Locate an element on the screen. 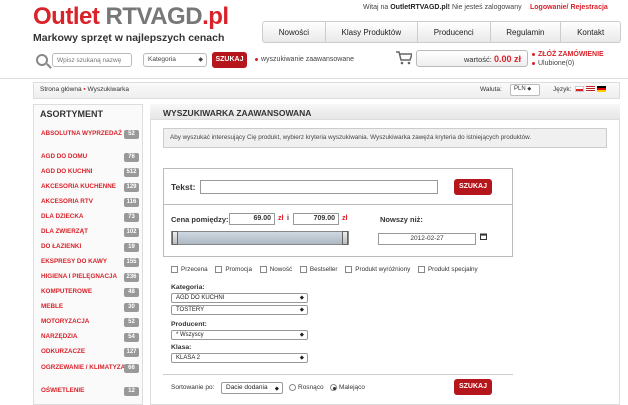 The height and width of the screenshot is (405, 628). sidebar-item: EKSPRESY DO KAWY 155 is located at coordinates (90, 262).